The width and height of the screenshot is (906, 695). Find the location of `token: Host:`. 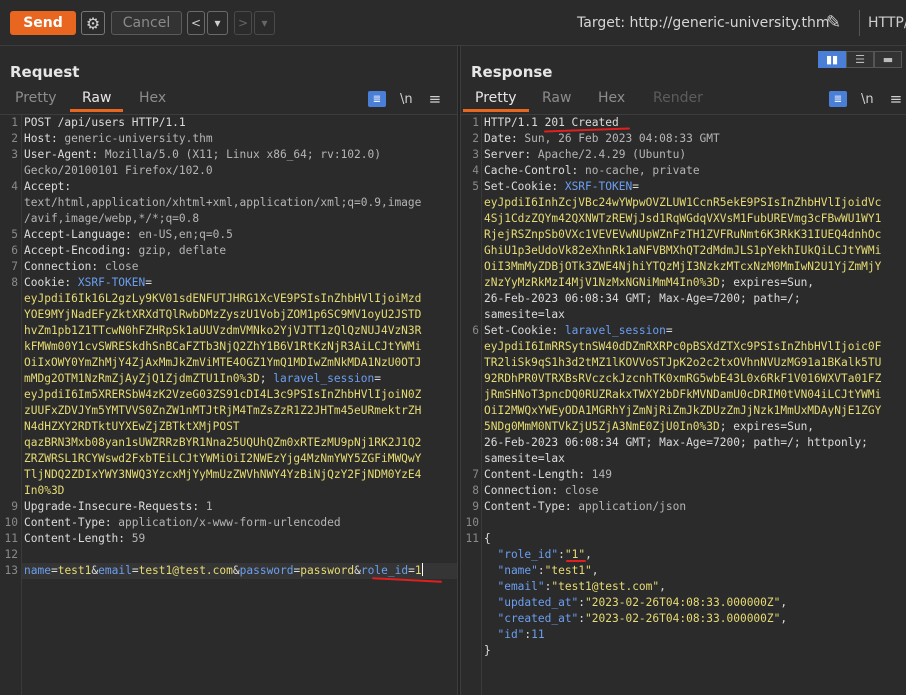

token: Host: is located at coordinates (44, 138).